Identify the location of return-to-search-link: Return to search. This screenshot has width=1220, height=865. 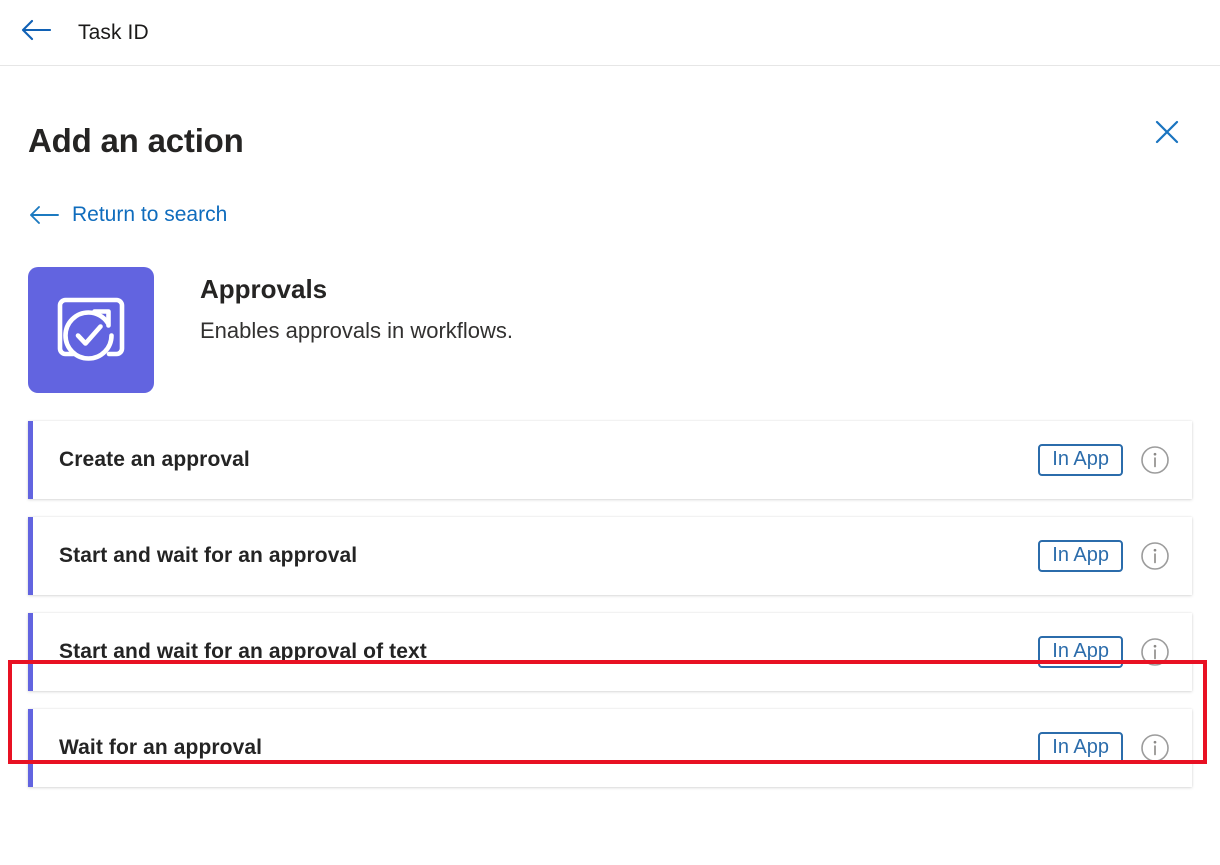
(127, 215).